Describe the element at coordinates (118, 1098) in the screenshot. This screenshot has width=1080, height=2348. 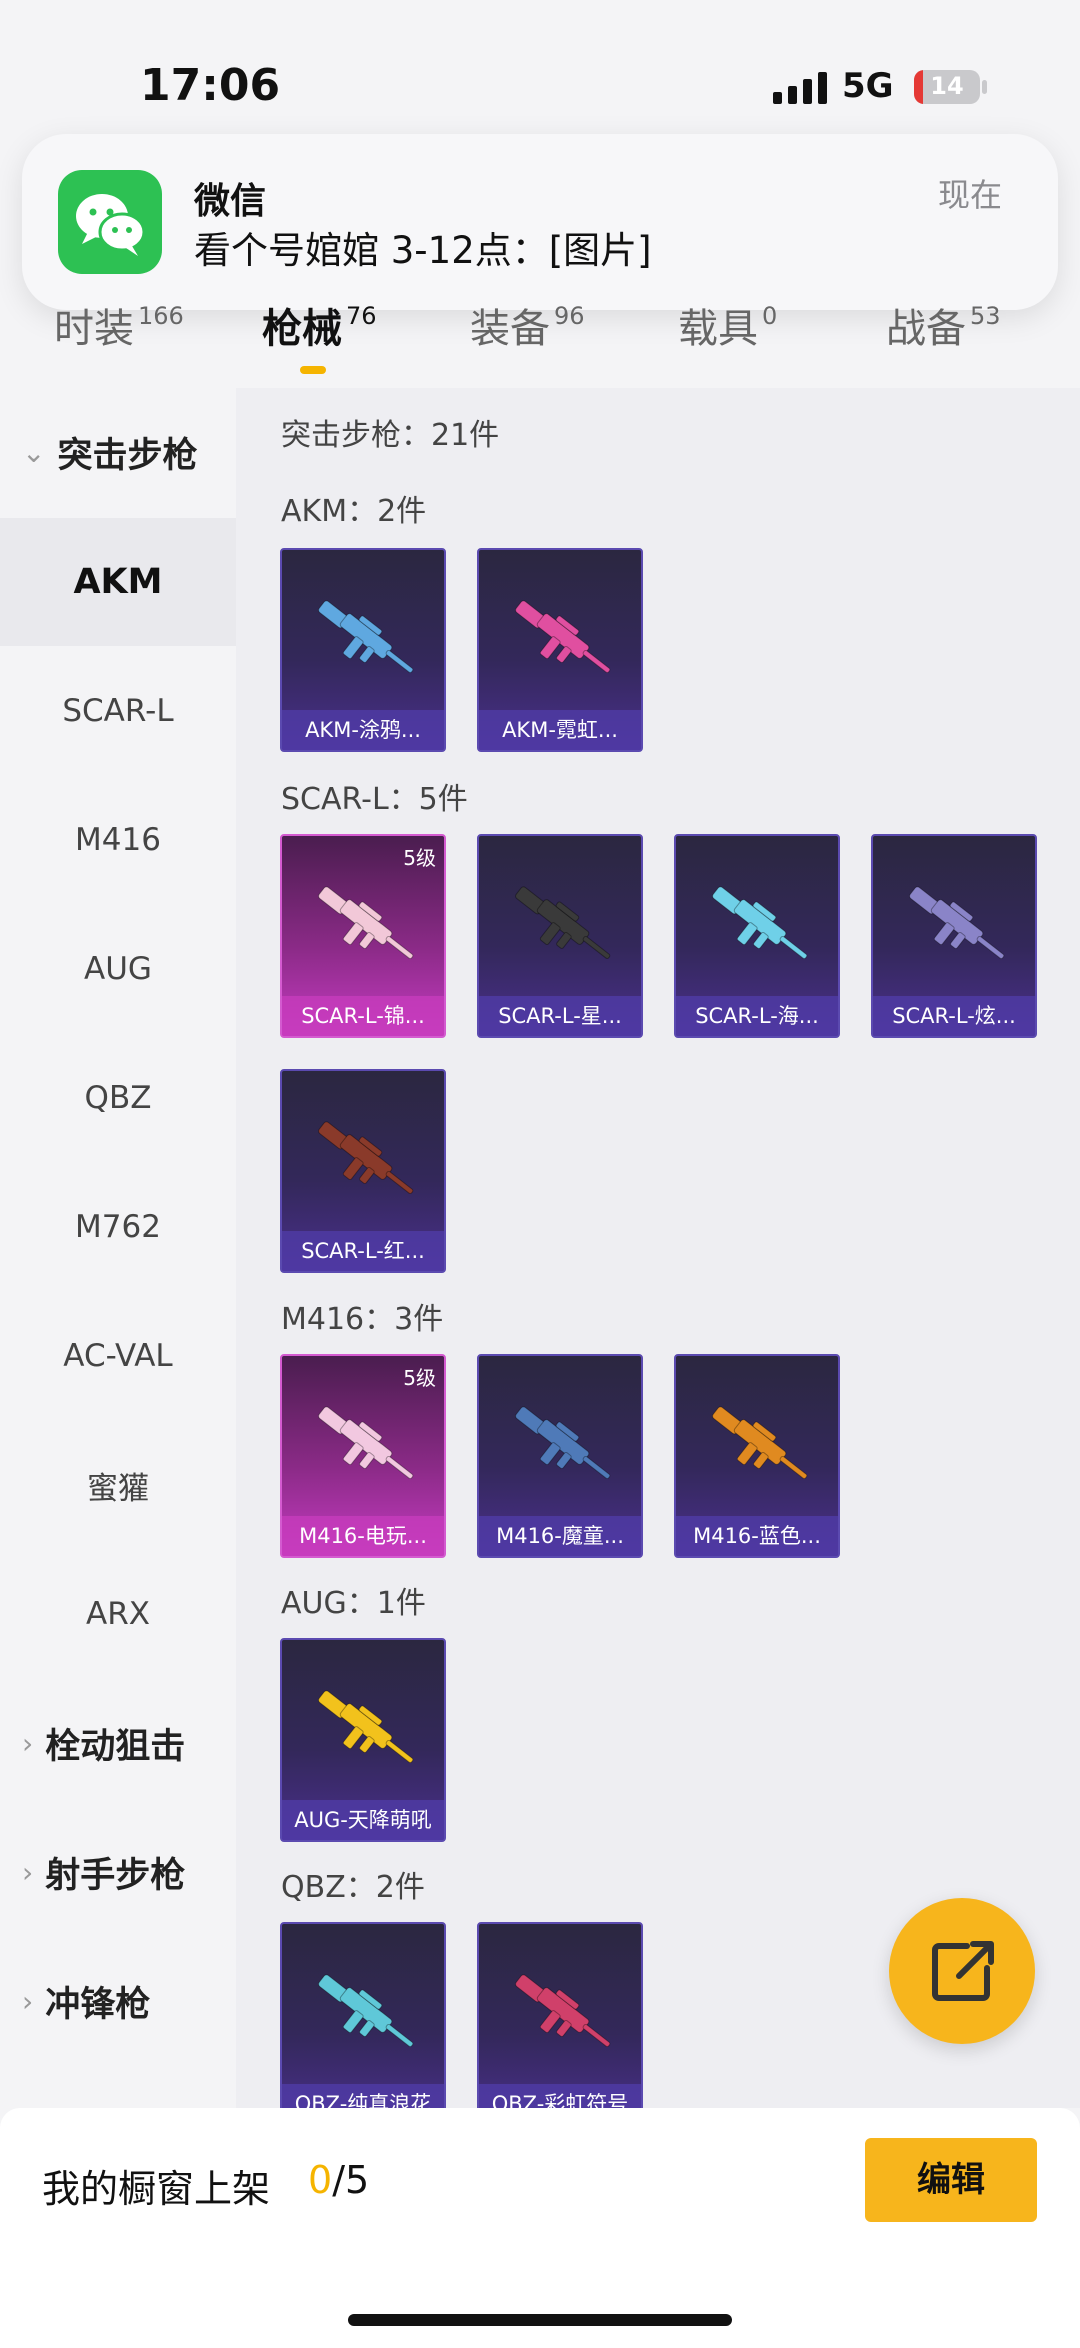
I see `sidebar-item-qbz: QBZ` at that location.